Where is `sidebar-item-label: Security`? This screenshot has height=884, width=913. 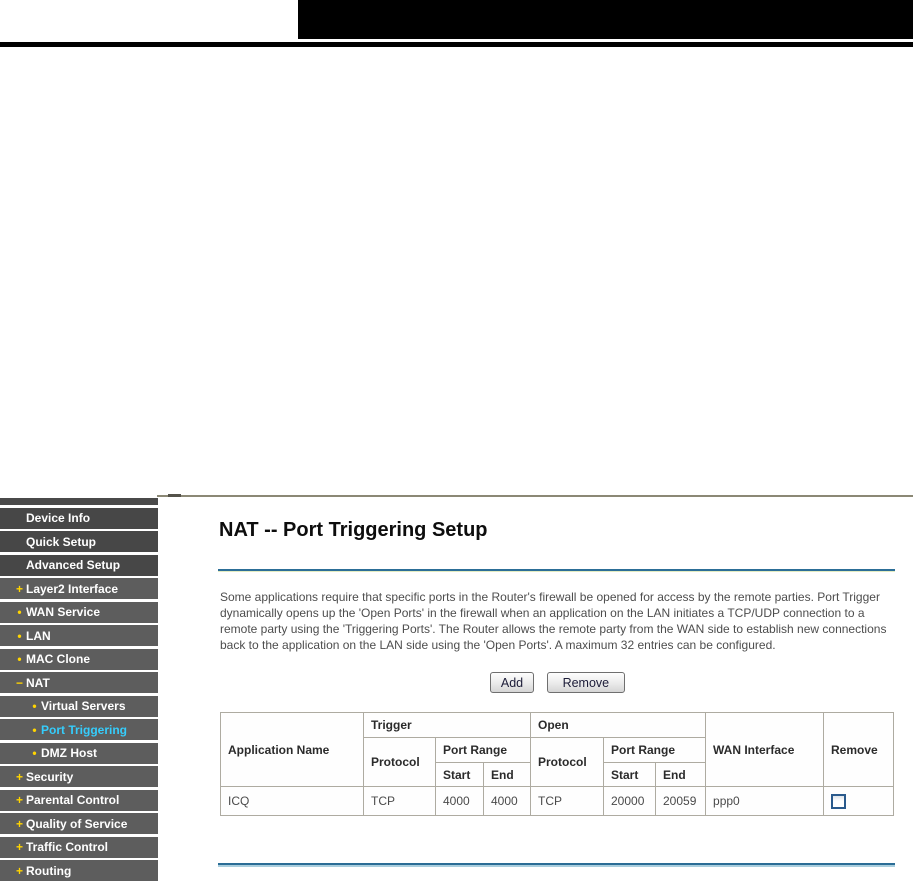
sidebar-item-label: Security is located at coordinates (50, 776).